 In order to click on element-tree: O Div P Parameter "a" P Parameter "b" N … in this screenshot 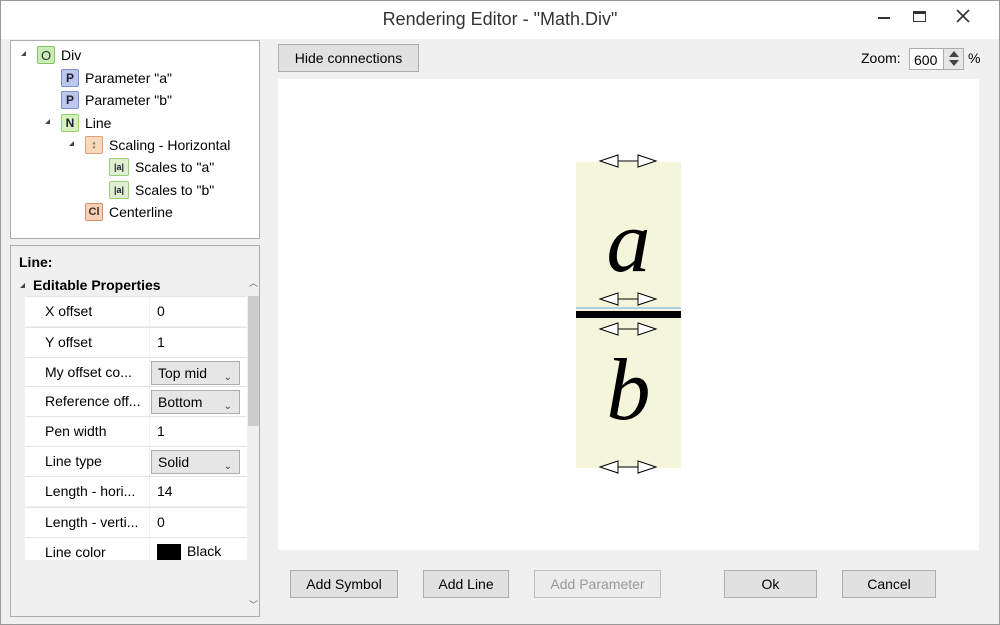, I will do `click(135, 139)`.